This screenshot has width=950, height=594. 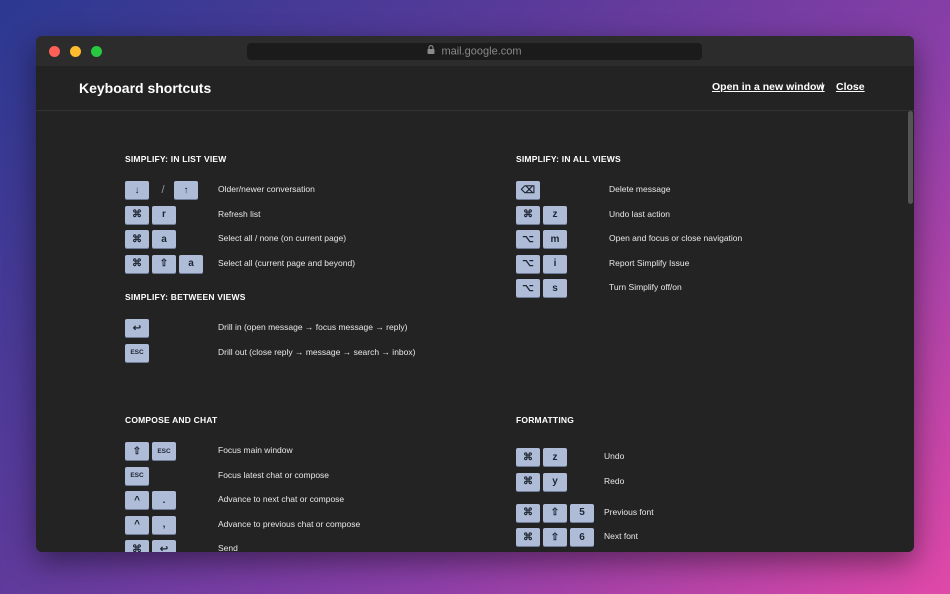 I want to click on key-cap: ⌫, so click(x=528, y=190).